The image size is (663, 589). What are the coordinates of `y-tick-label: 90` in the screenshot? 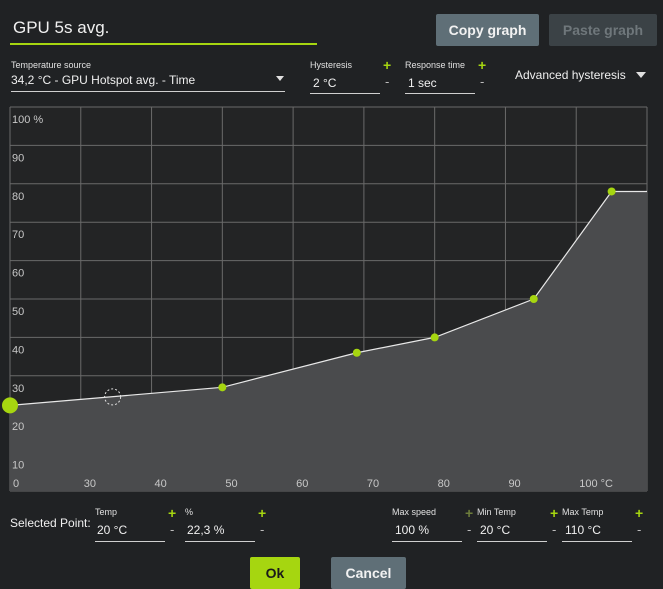 It's located at (18, 158).